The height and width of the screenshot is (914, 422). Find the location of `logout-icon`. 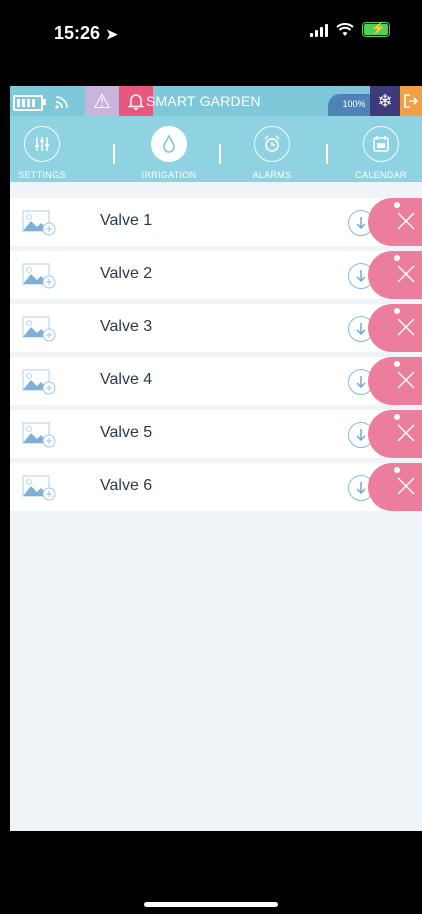

logout-icon is located at coordinates (411, 101).